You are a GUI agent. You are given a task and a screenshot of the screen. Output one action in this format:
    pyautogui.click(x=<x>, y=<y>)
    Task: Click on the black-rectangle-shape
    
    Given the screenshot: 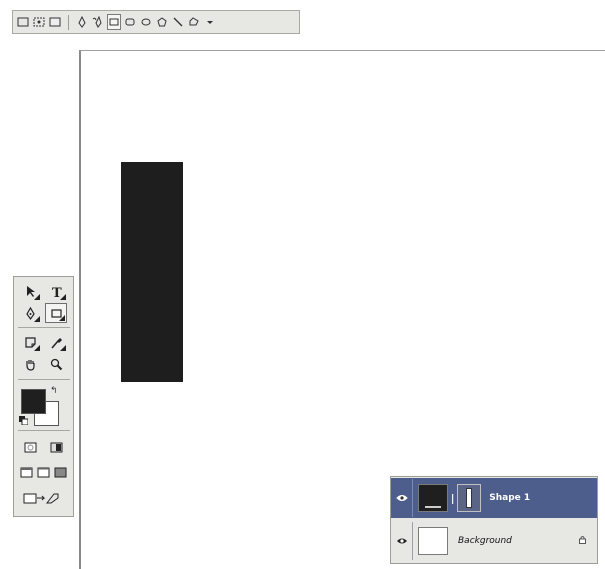 What is the action you would take?
    pyautogui.click(x=152, y=272)
    